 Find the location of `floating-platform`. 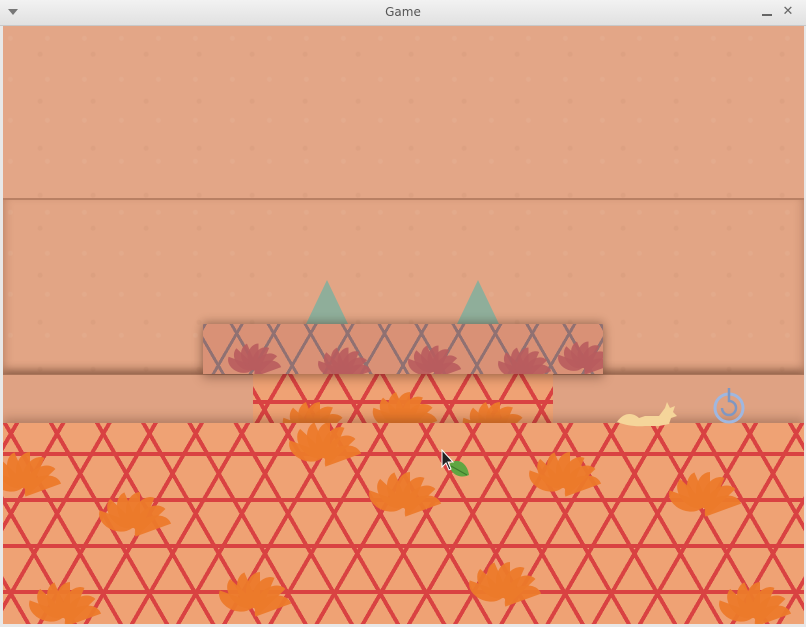

floating-platform is located at coordinates (403, 349).